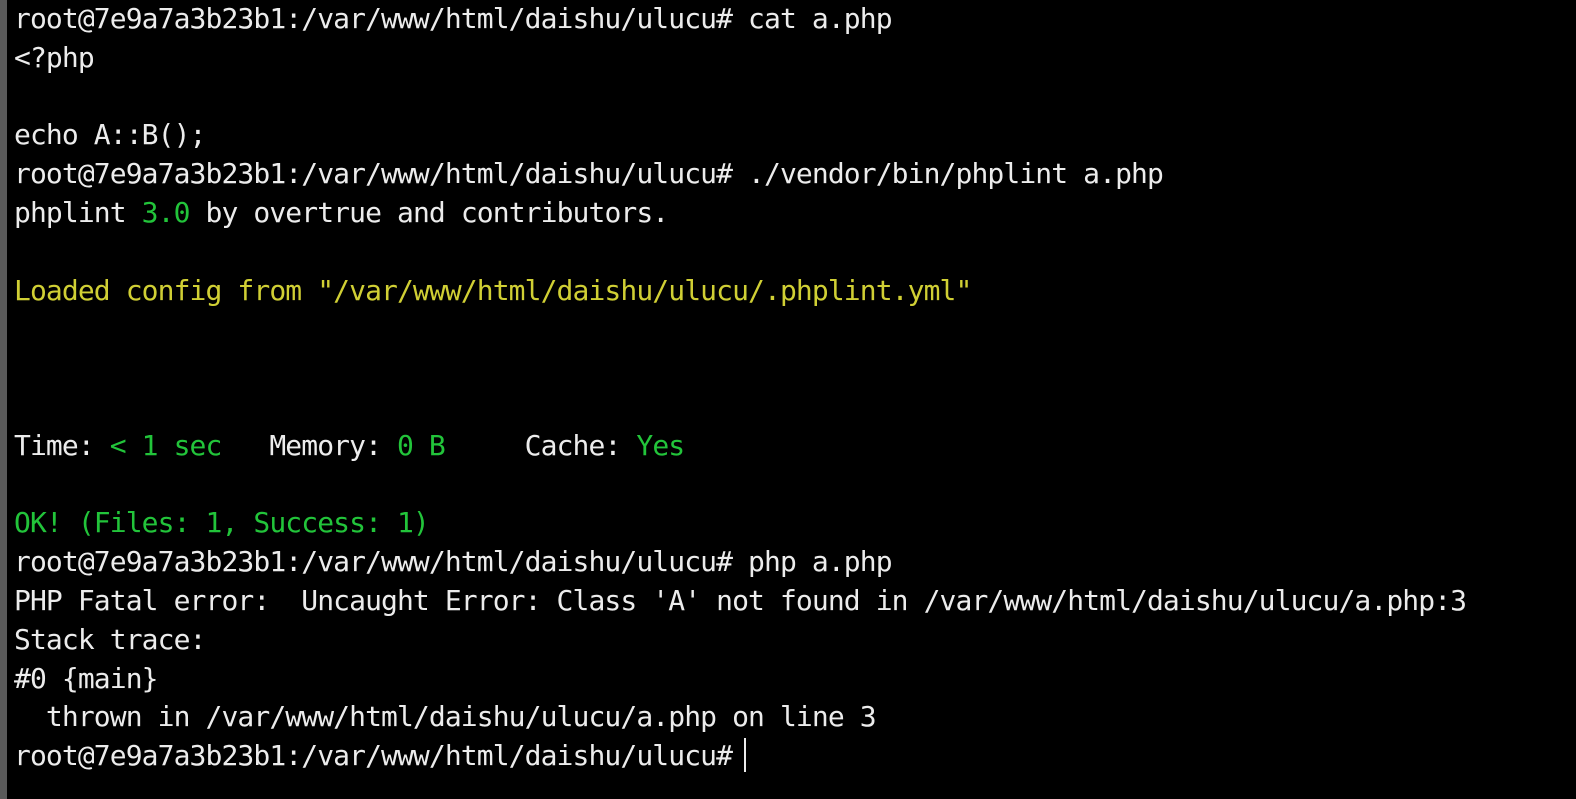 The image size is (1576, 799). Describe the element at coordinates (795, 679) in the screenshot. I see `terminal-line-output: #0 {main}` at that location.